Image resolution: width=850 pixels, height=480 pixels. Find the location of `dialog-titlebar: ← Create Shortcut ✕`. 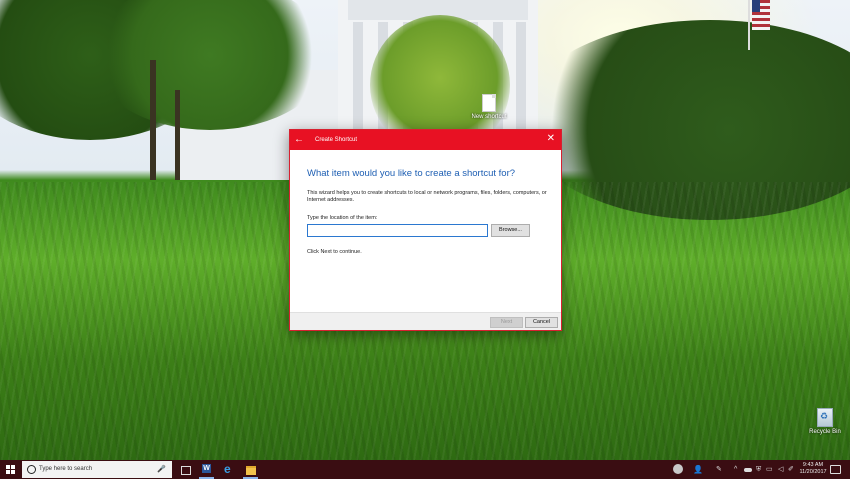

dialog-titlebar: ← Create Shortcut ✕ is located at coordinates (425, 140).